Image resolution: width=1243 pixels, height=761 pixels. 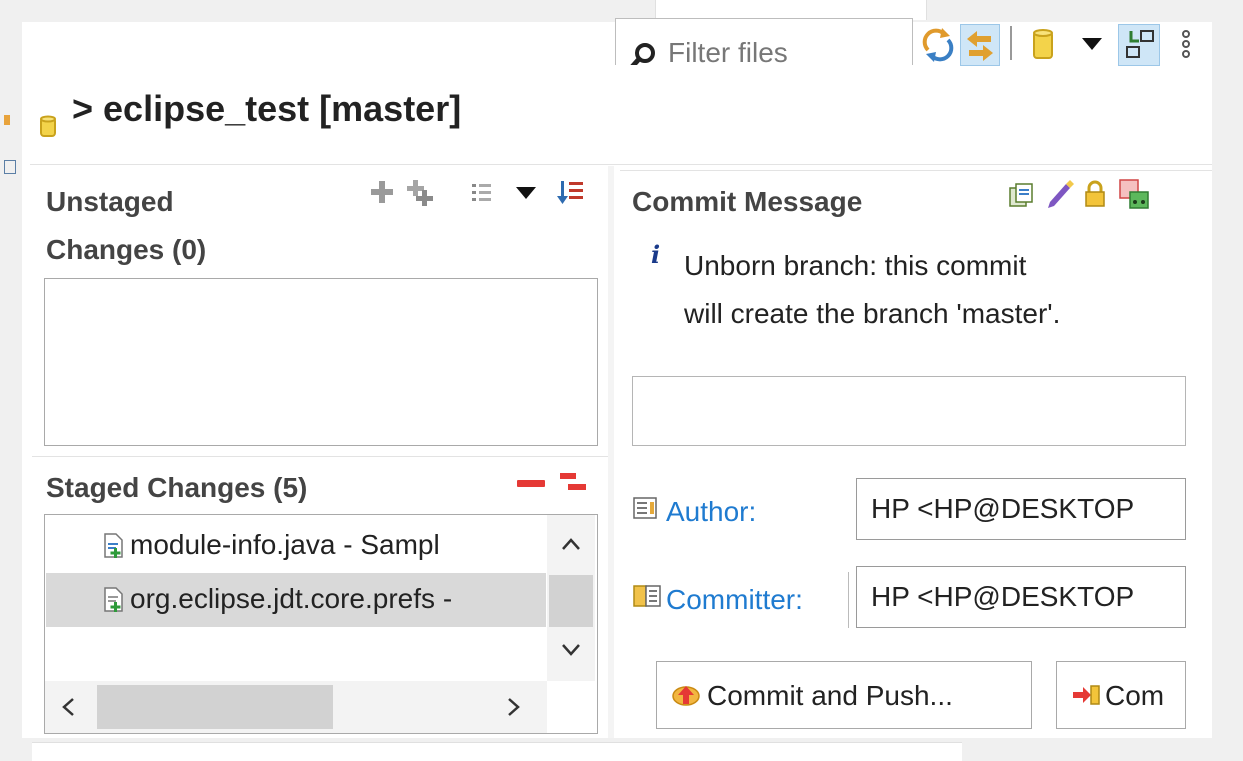 What do you see at coordinates (497, 751) in the screenshot?
I see `bottom-tab-edge` at bounding box center [497, 751].